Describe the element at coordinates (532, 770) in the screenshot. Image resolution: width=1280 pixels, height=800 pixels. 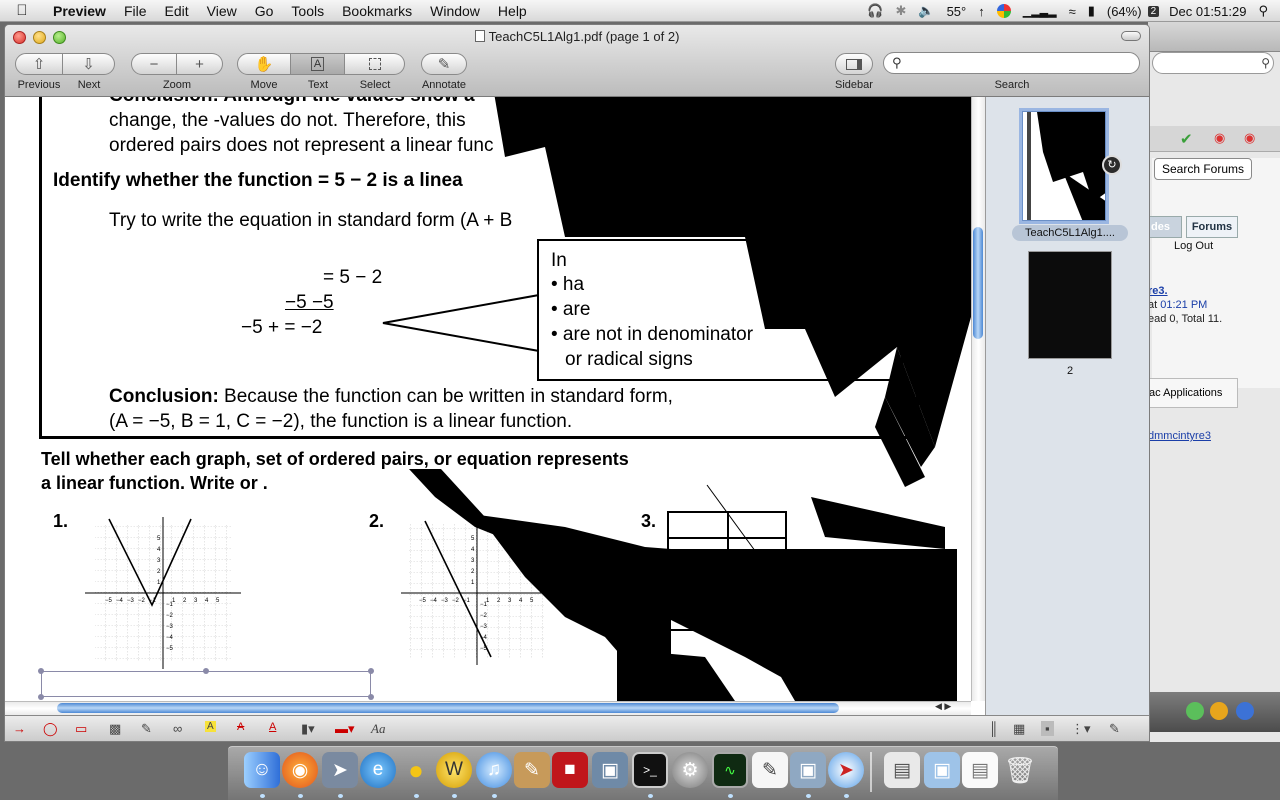
I see `script-editor-icon: ✎` at that location.